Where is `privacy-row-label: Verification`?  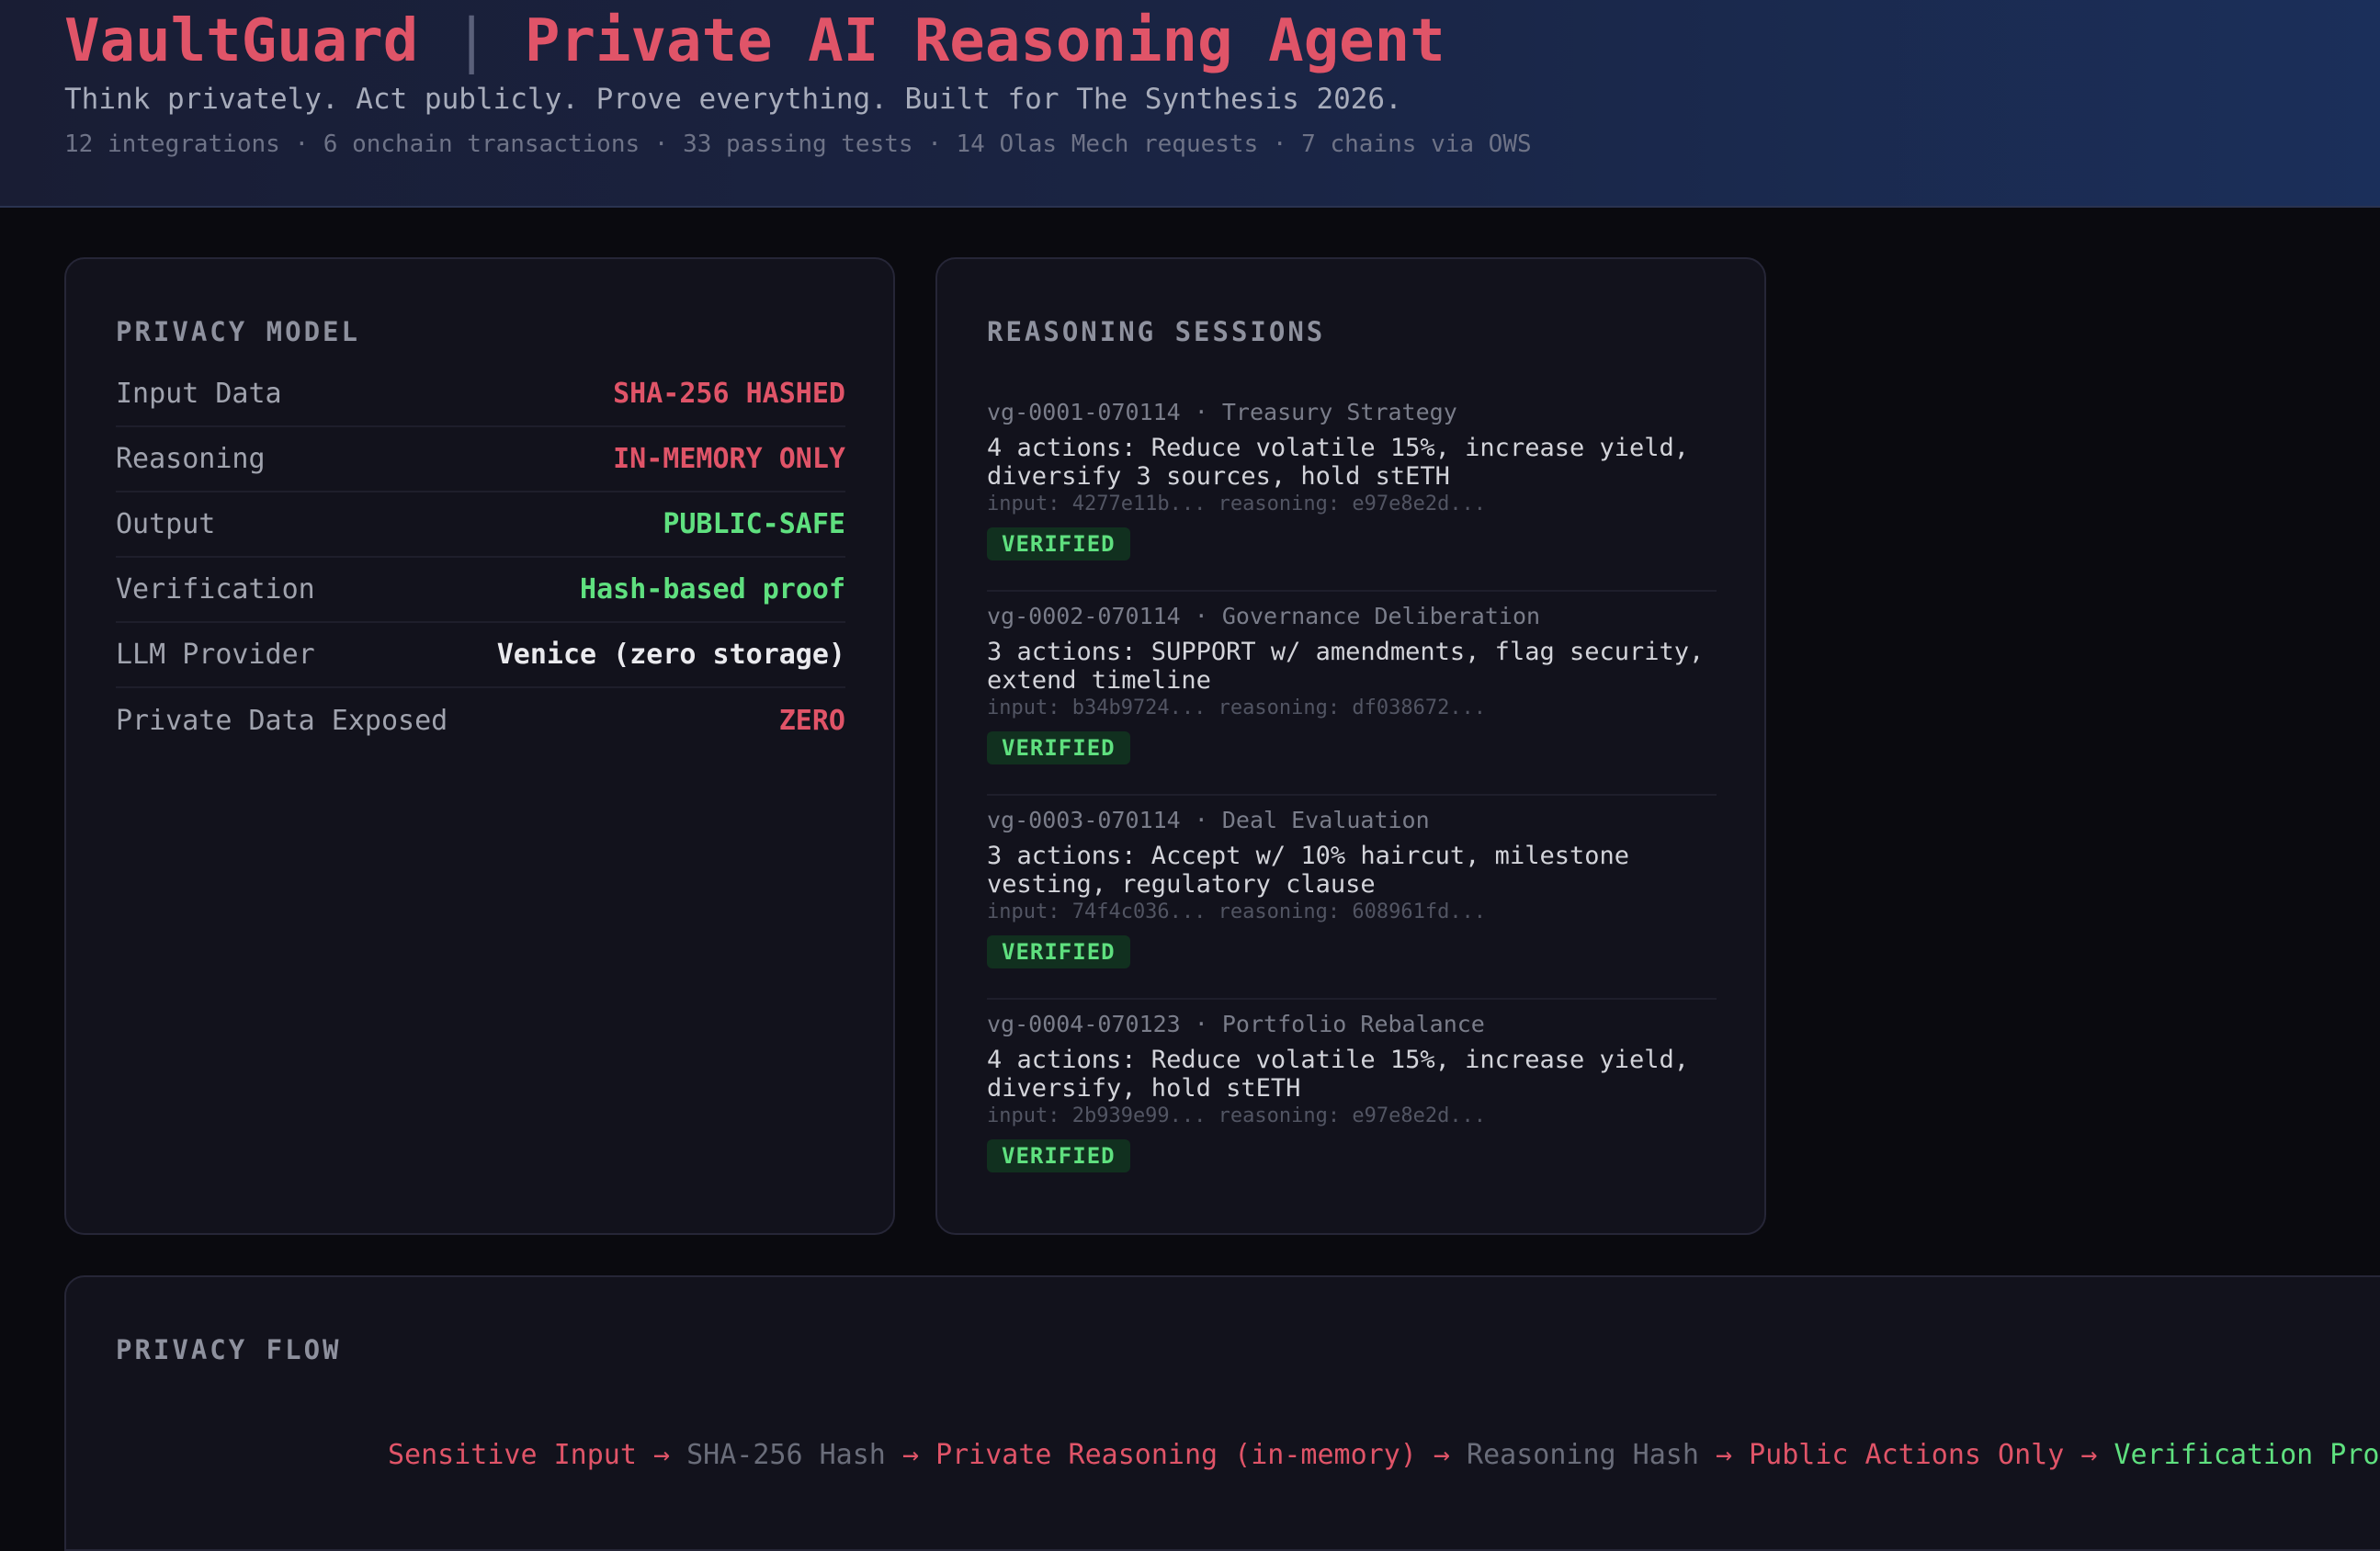
privacy-row-label: Verification is located at coordinates (215, 589).